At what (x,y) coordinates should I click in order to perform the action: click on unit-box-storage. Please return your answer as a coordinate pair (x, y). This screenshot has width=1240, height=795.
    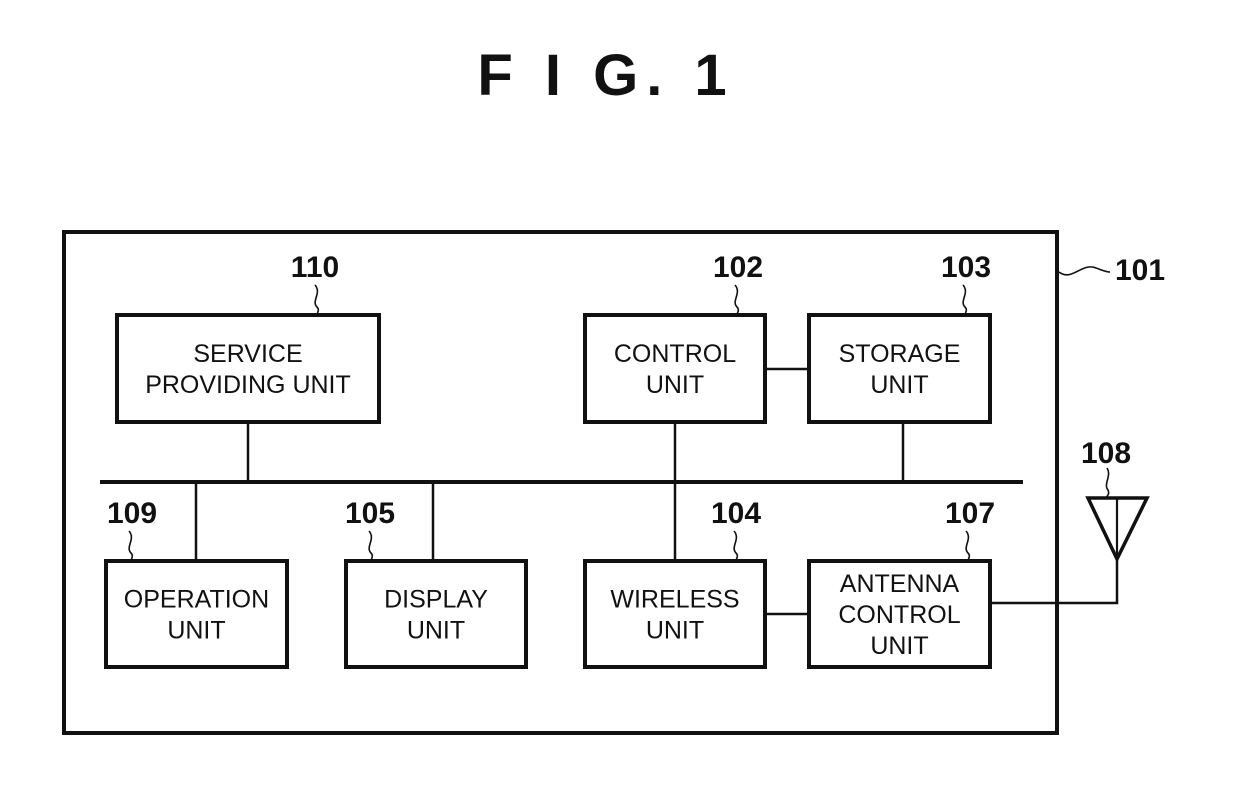
    Looking at the image, I should click on (899, 368).